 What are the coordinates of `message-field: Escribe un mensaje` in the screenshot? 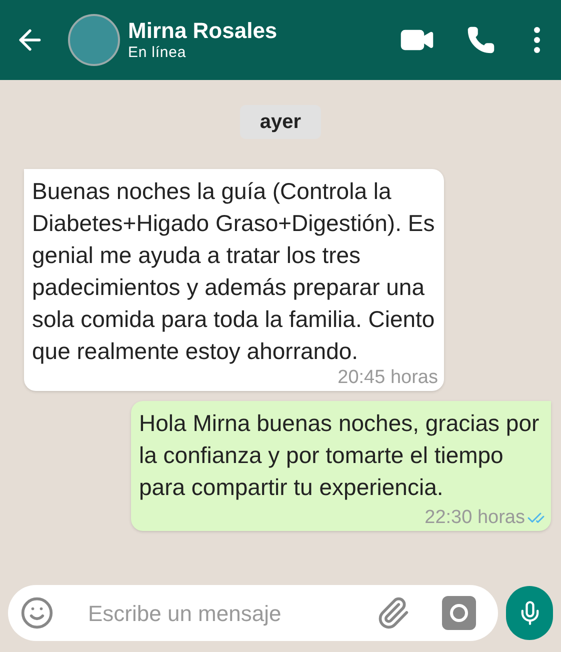 It's located at (232, 613).